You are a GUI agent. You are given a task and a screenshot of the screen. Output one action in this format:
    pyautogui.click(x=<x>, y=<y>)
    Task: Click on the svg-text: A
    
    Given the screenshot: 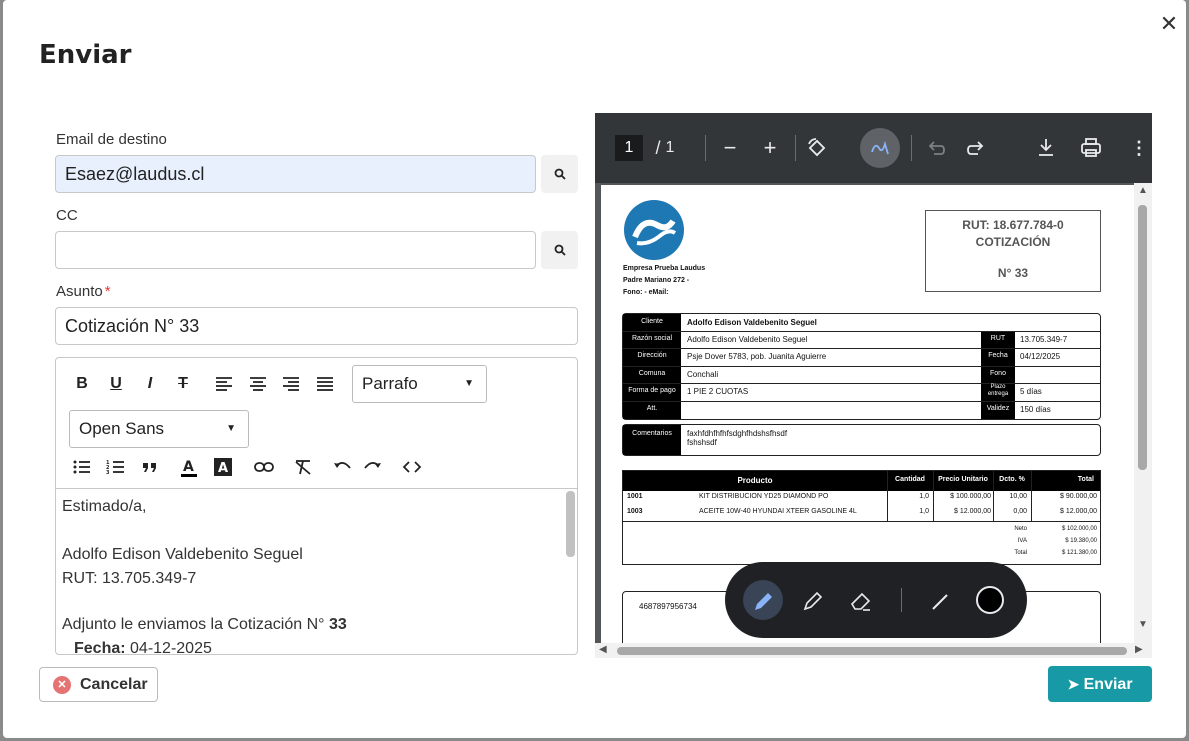 What is the action you would take?
    pyautogui.click(x=188, y=467)
    